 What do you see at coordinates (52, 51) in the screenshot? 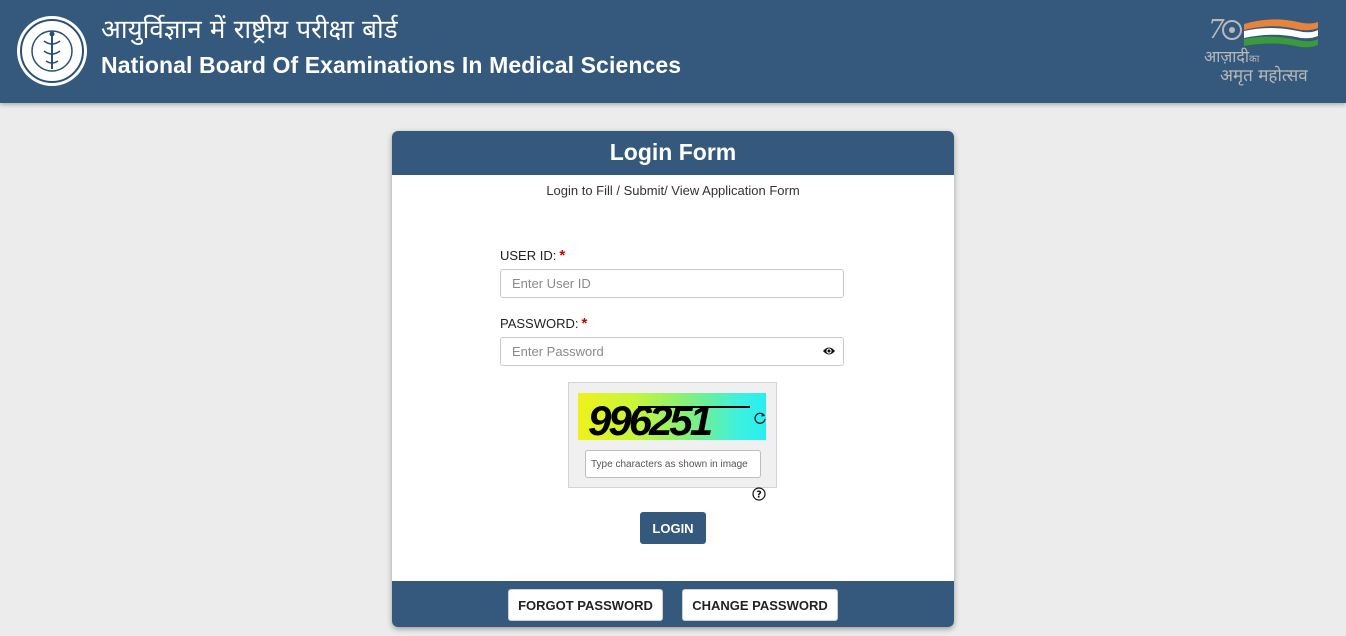
I see `nbems-seal-icon` at bounding box center [52, 51].